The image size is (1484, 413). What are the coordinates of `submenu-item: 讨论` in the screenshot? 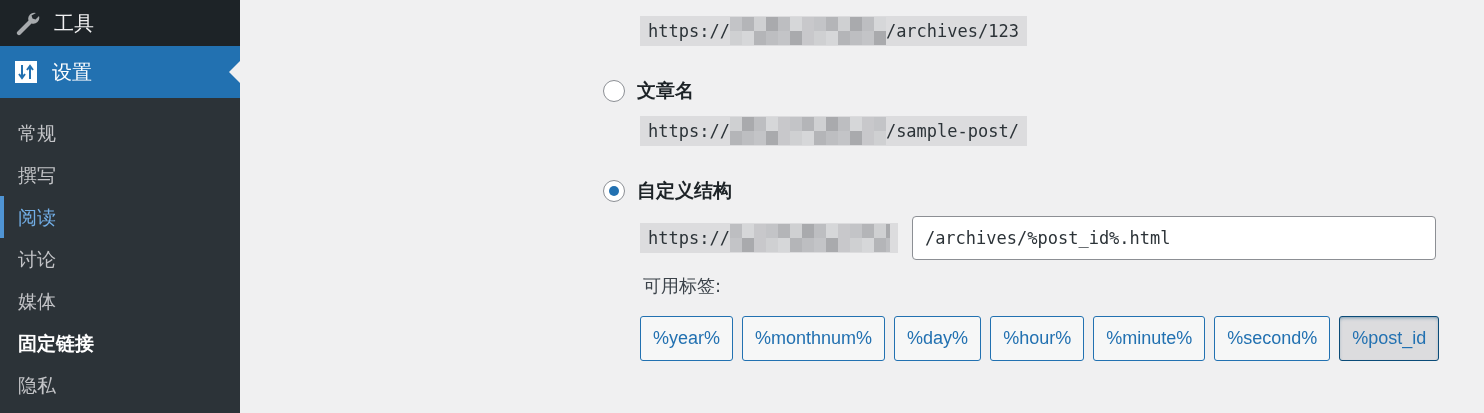 It's located at (120, 259).